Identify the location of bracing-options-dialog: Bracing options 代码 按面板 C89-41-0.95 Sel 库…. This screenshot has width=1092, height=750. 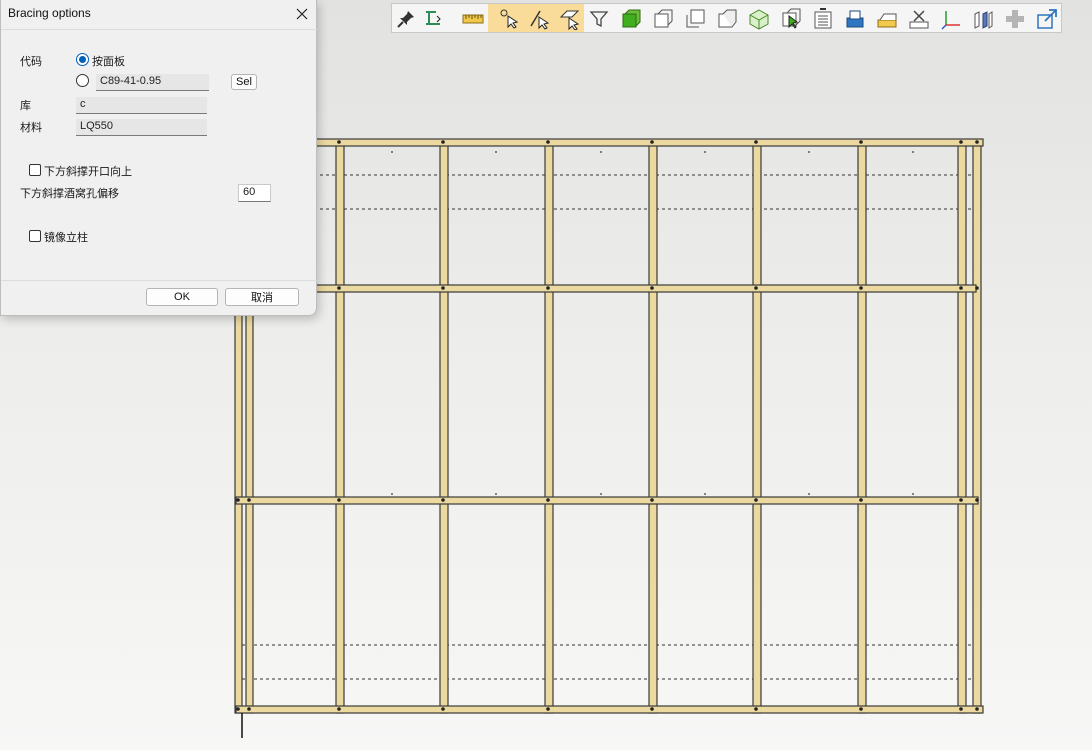
(158, 158).